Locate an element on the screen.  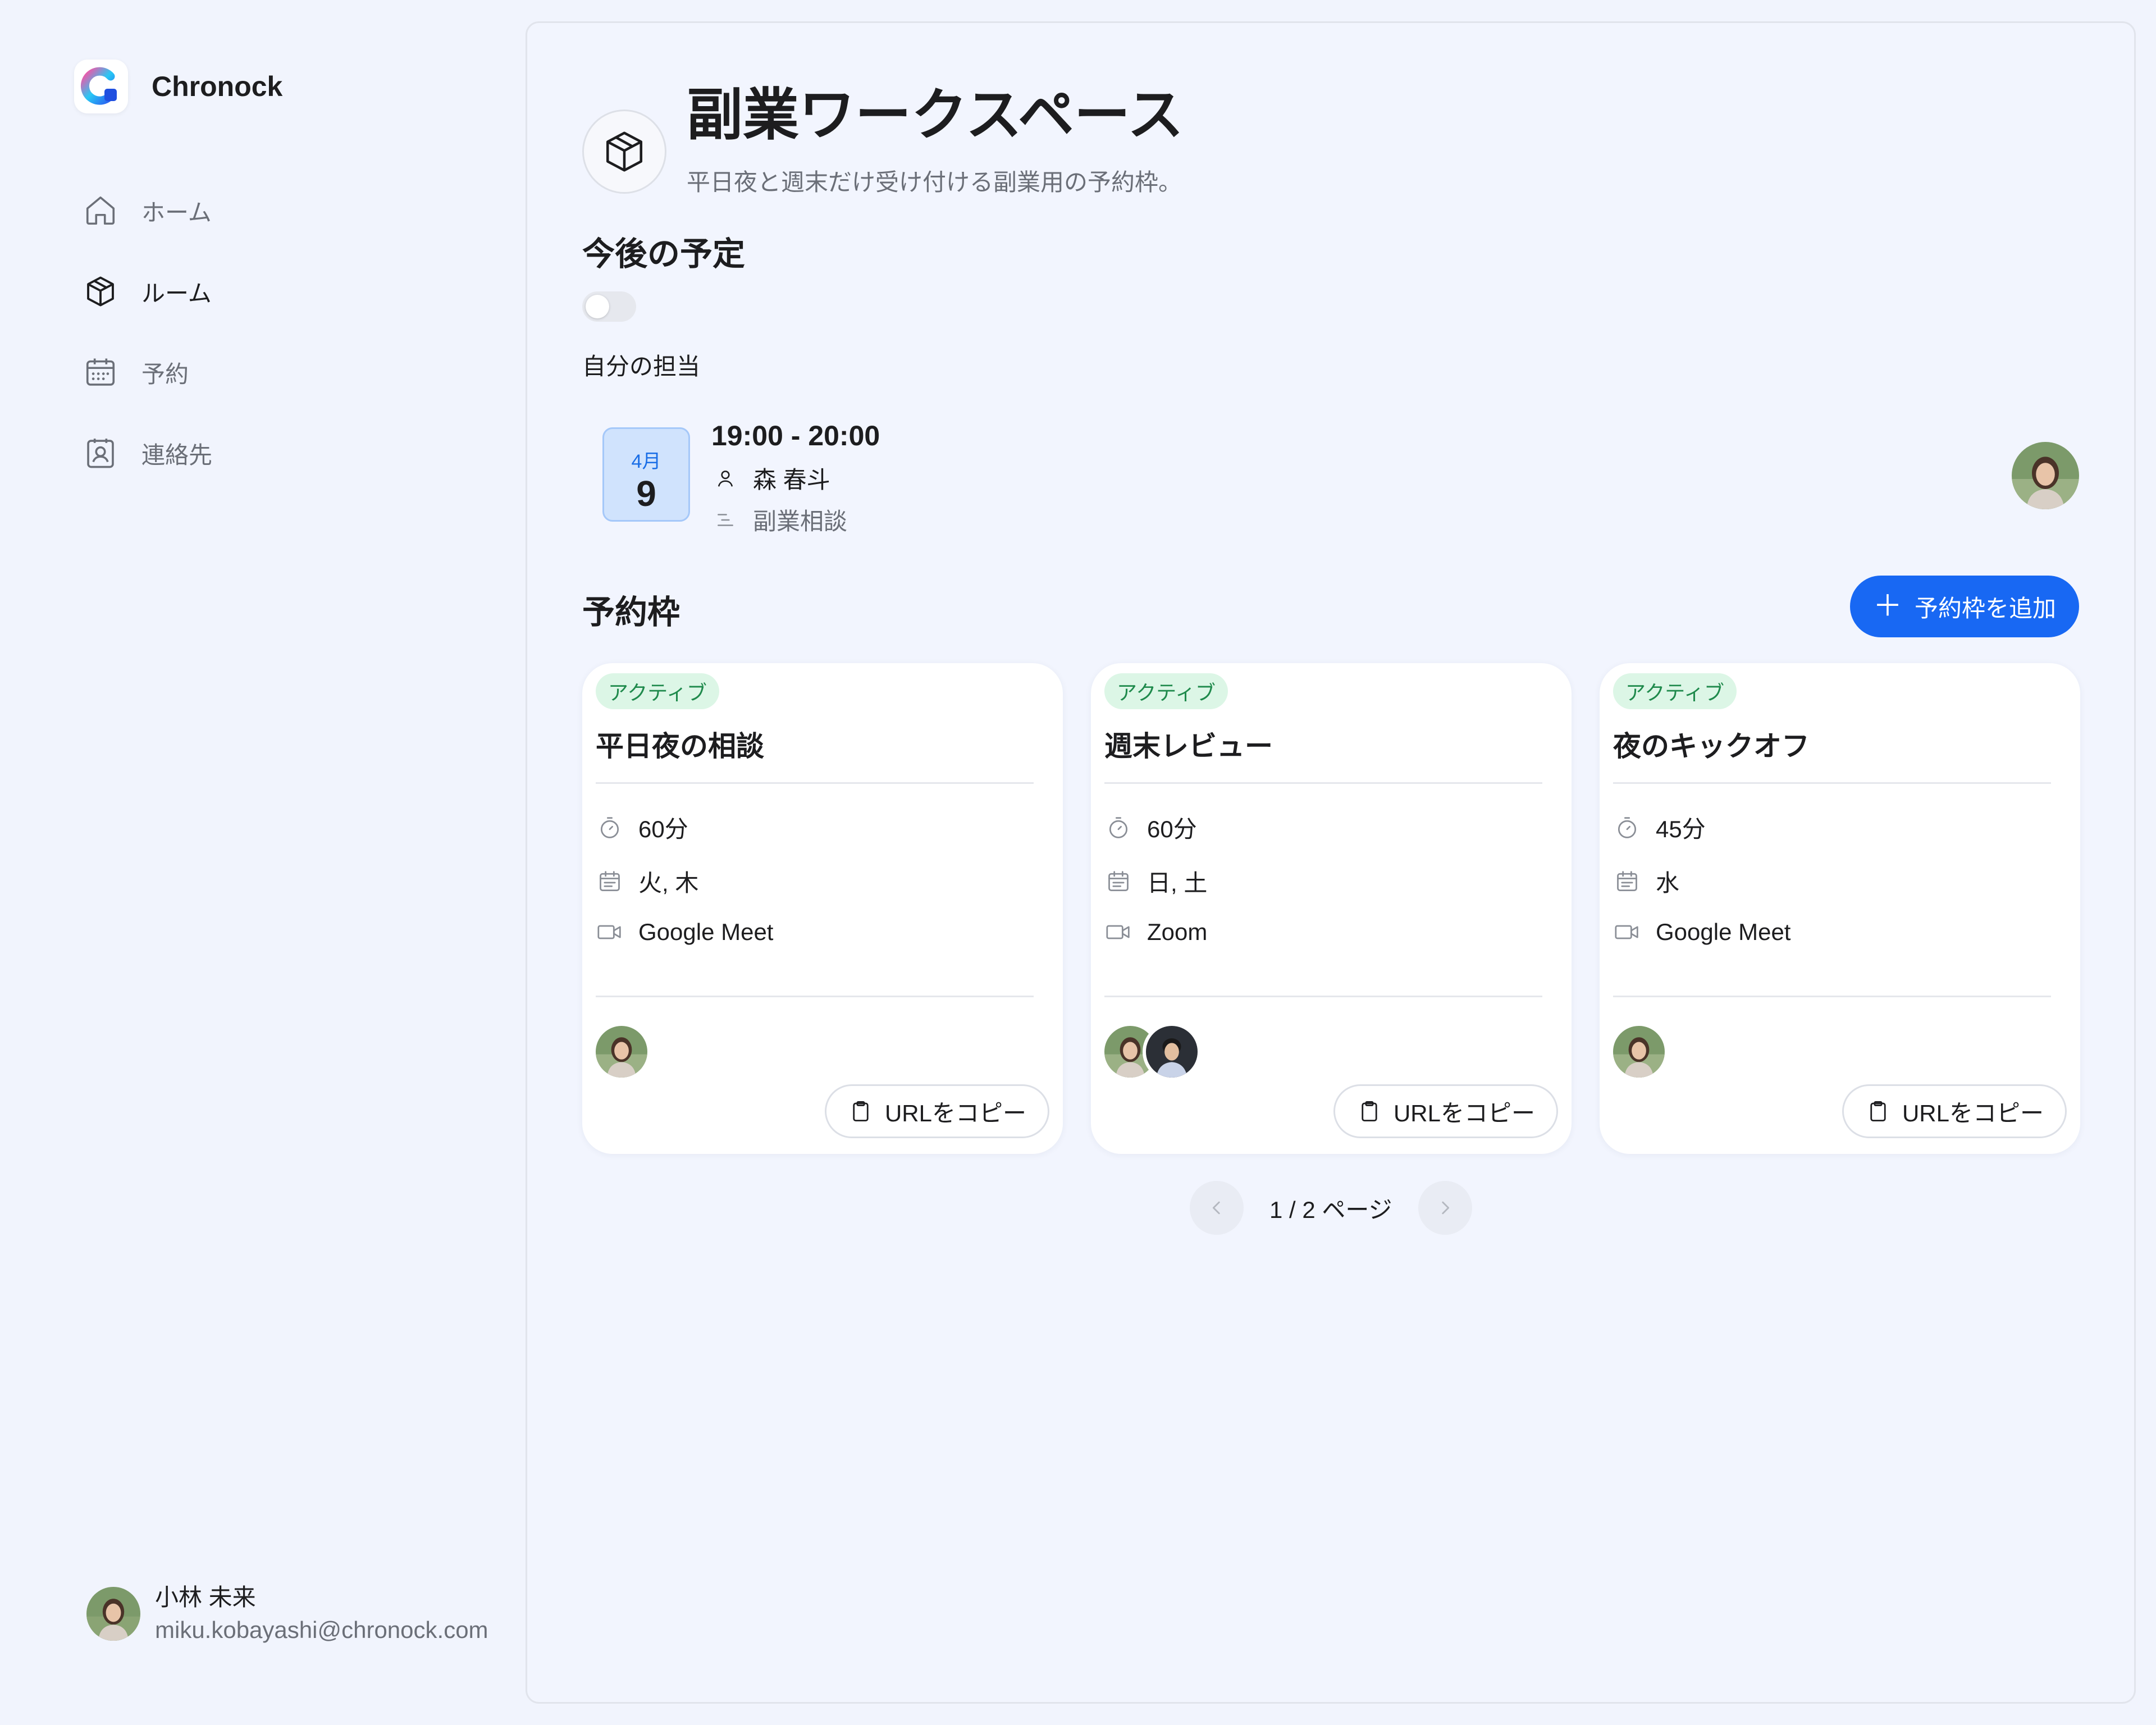
slot-card: アクティブ 平日夜の相談 60分 火, 木 Google Meet URLをコピ is located at coordinates (822, 908).